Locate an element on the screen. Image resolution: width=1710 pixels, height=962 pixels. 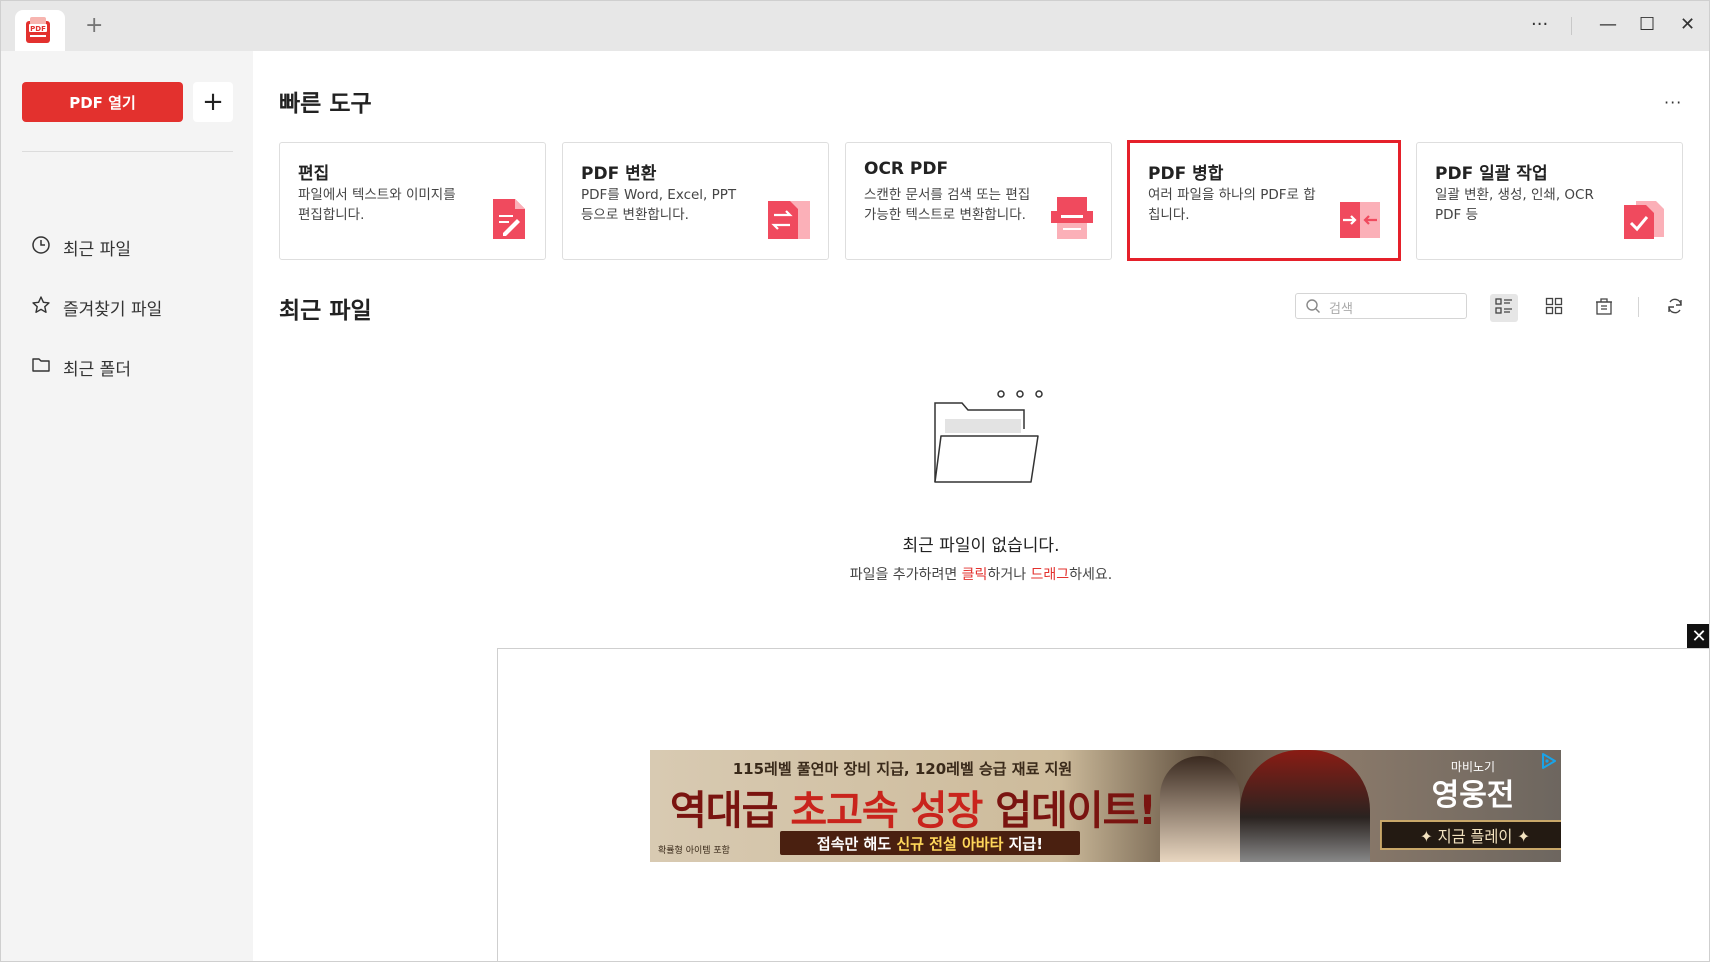
sidebar-item-recent-files: 최근 파일 is located at coordinates (81, 247).